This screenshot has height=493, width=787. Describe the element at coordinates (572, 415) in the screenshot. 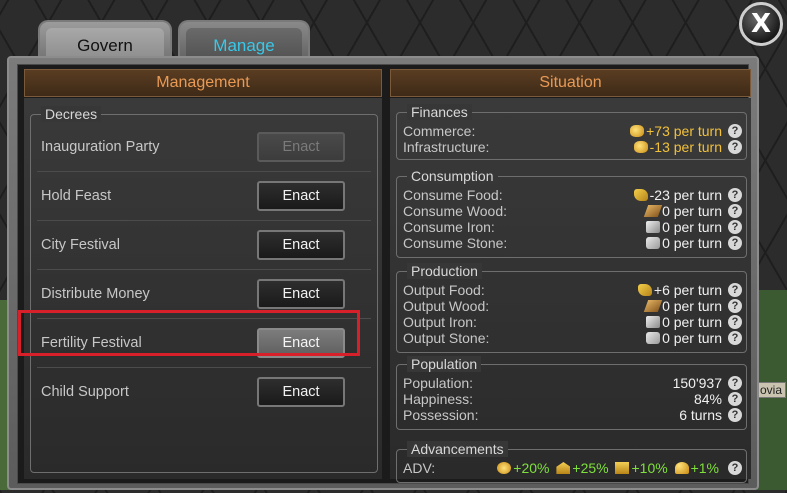

I see `stat-possession: Possession: 6 turns ?` at that location.